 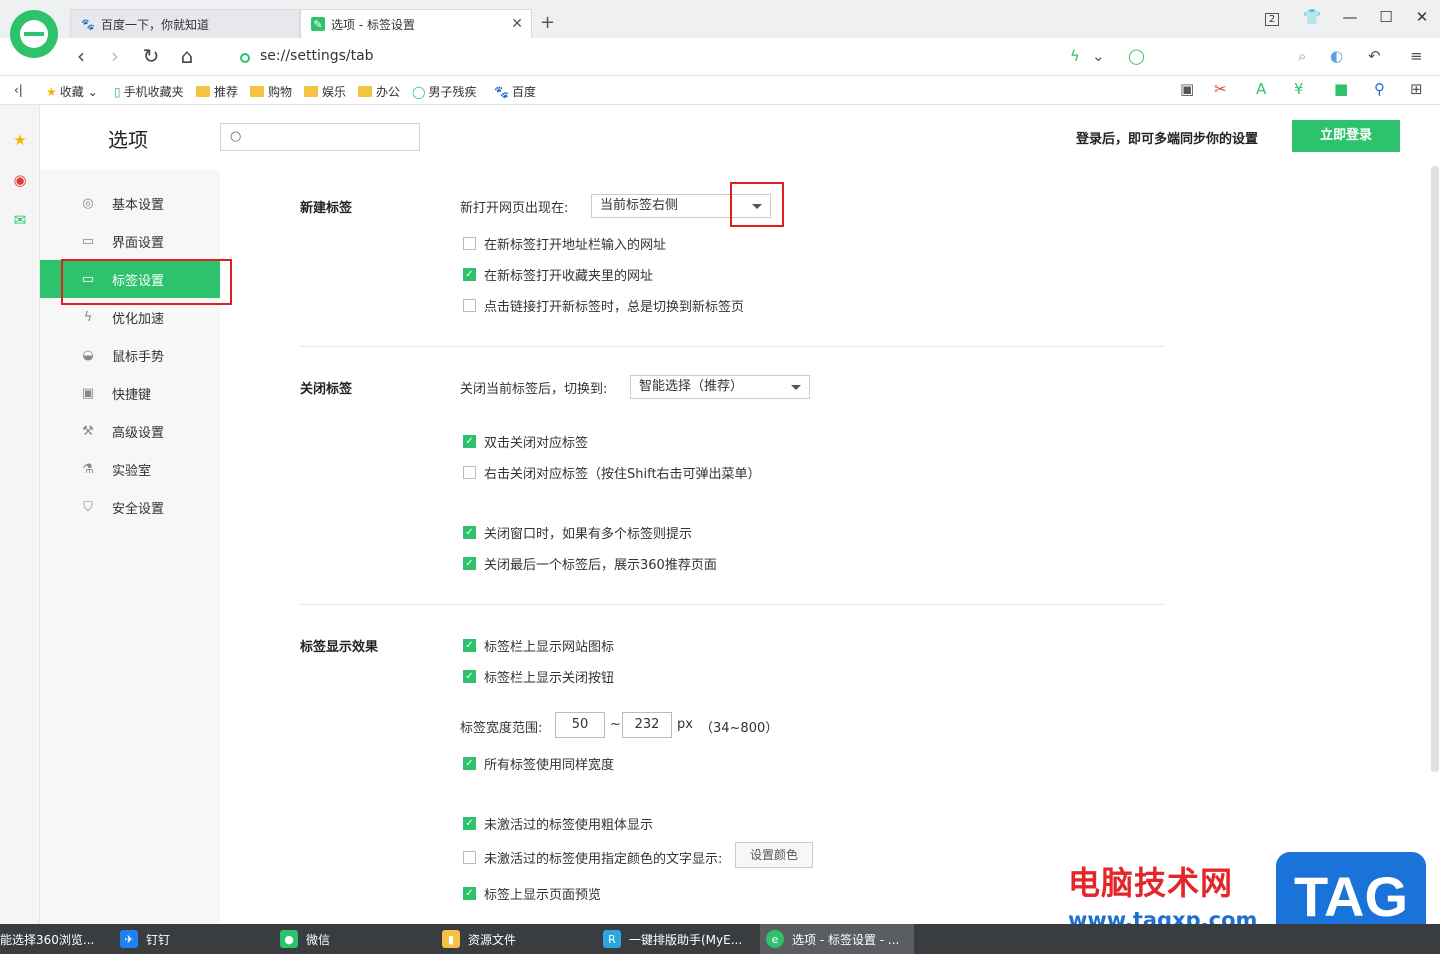 I want to click on back-icon: ‹, so click(x=81, y=56).